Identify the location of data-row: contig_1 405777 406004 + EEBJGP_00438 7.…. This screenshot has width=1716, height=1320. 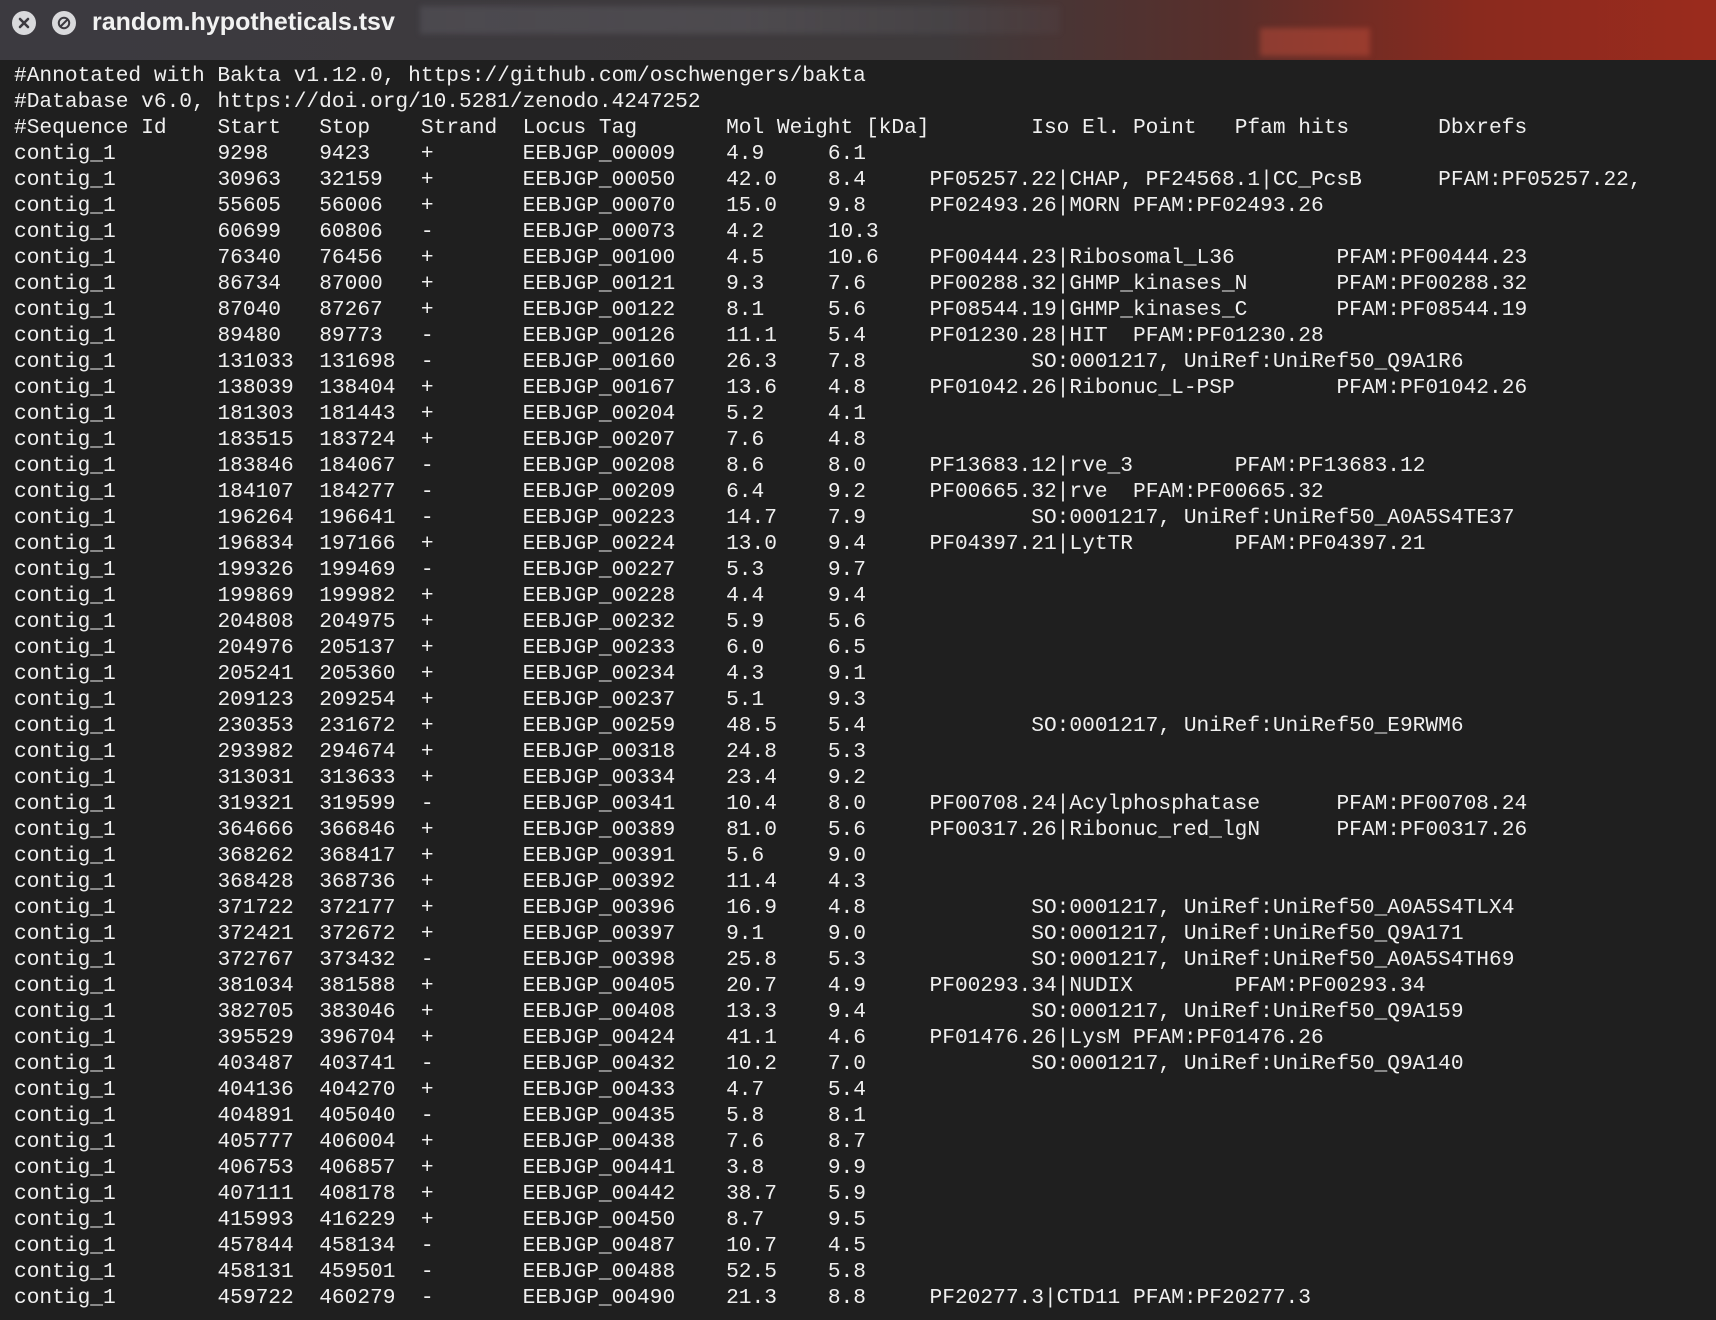
(440, 1142).